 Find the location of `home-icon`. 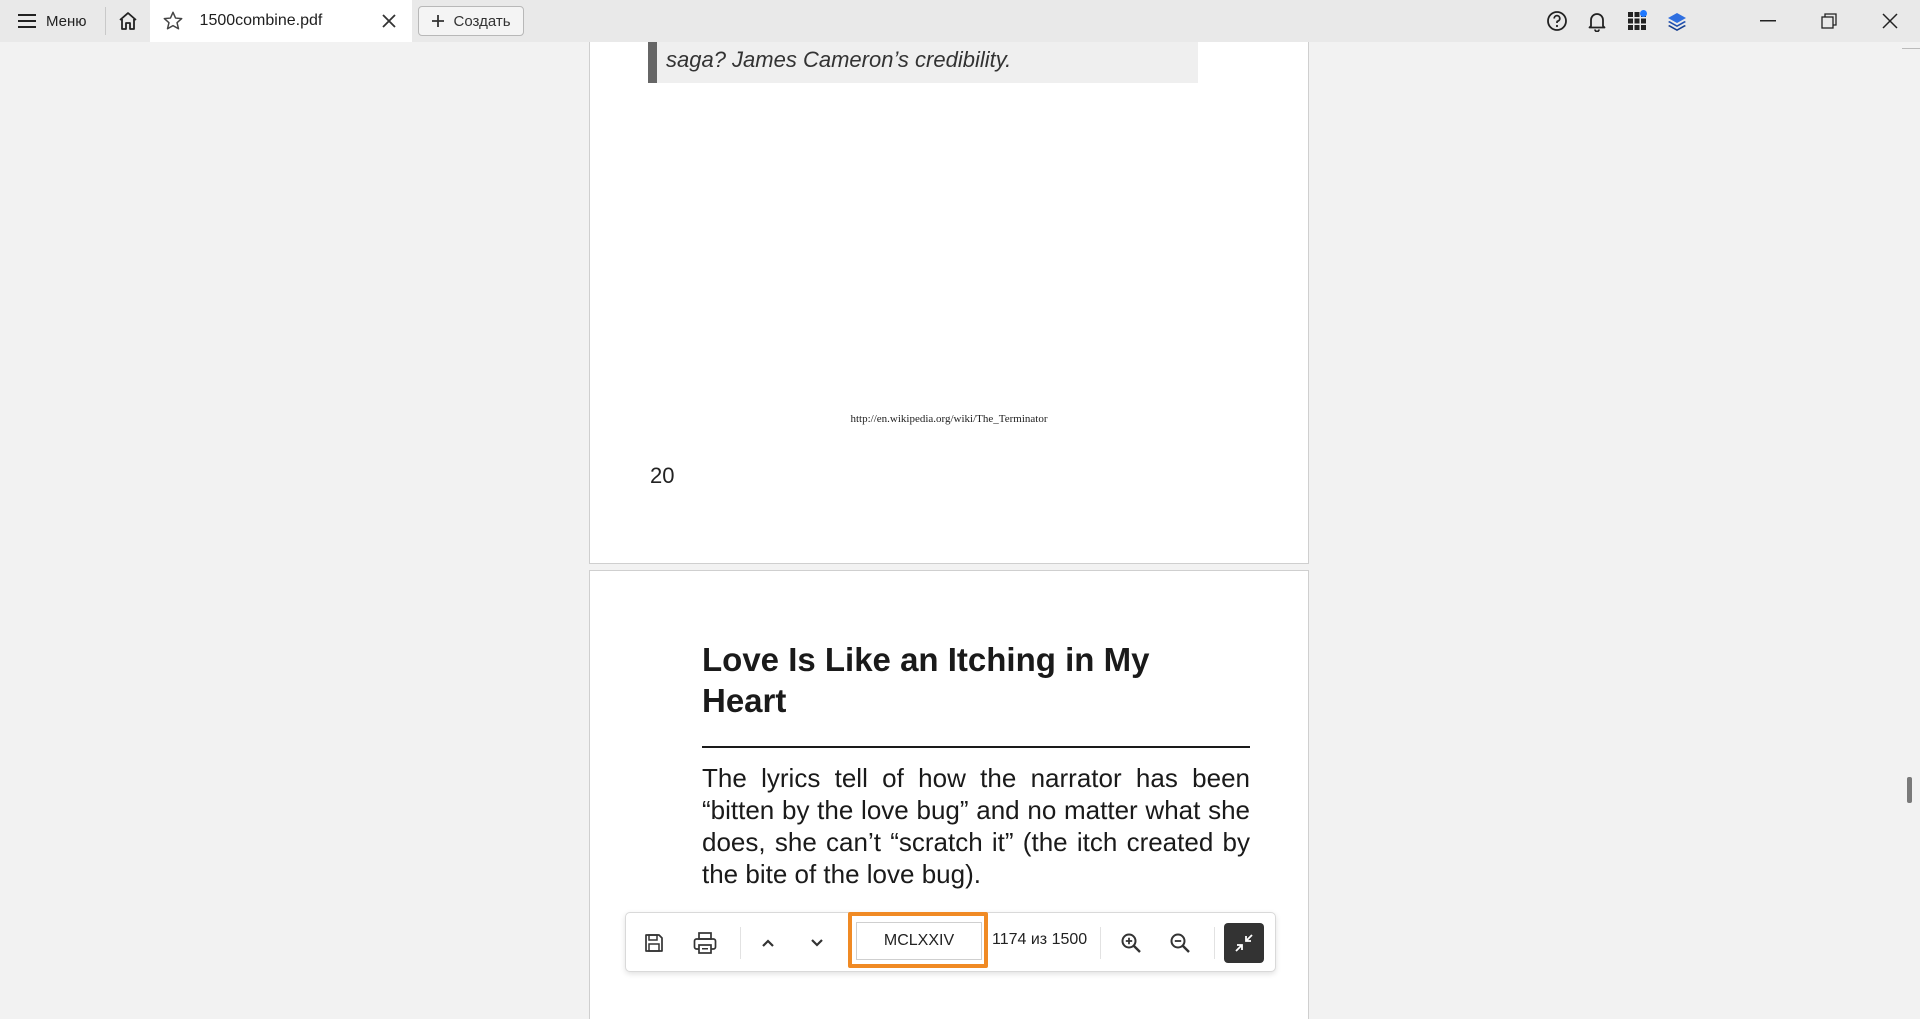

home-icon is located at coordinates (127, 21).